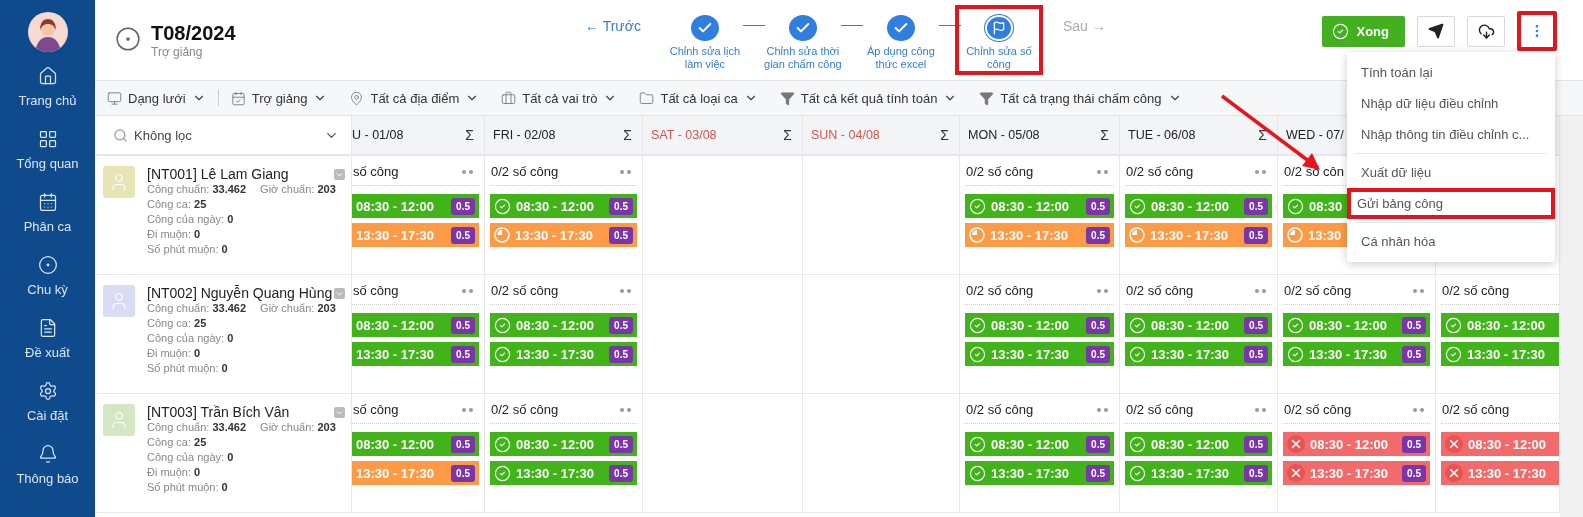 The image size is (1583, 517). I want to click on employee-name: [NT001] Lê Lam Giang, so click(218, 174).